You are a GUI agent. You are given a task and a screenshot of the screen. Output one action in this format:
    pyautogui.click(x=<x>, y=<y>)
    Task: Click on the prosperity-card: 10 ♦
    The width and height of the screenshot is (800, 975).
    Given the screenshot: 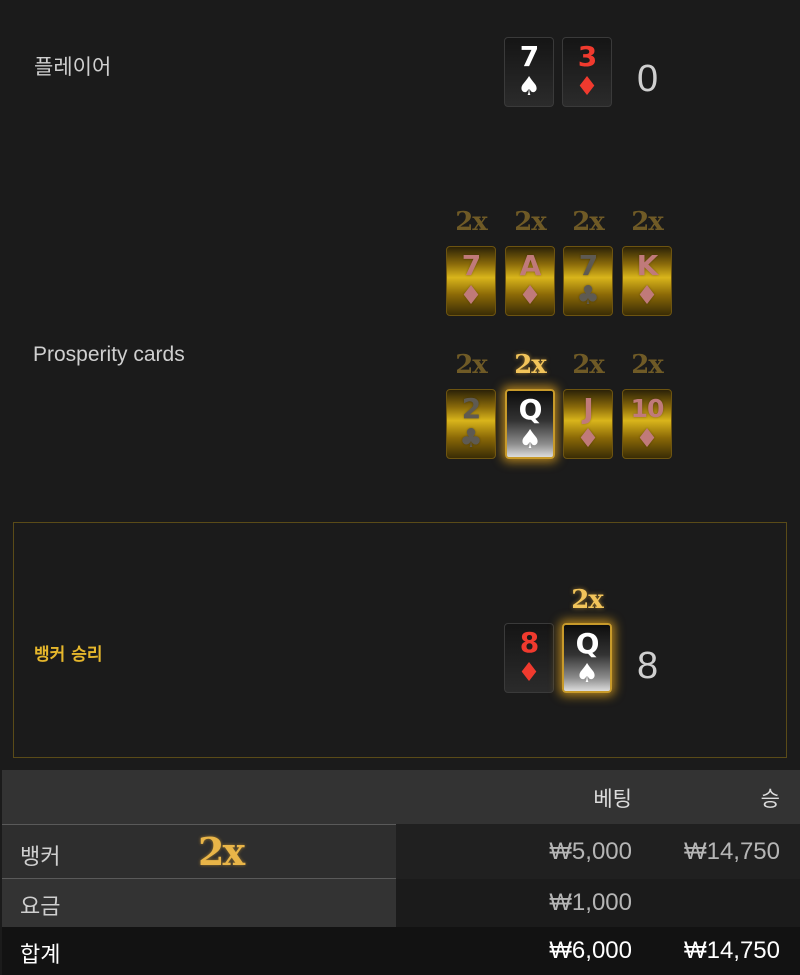 What is the action you would take?
    pyautogui.click(x=647, y=424)
    